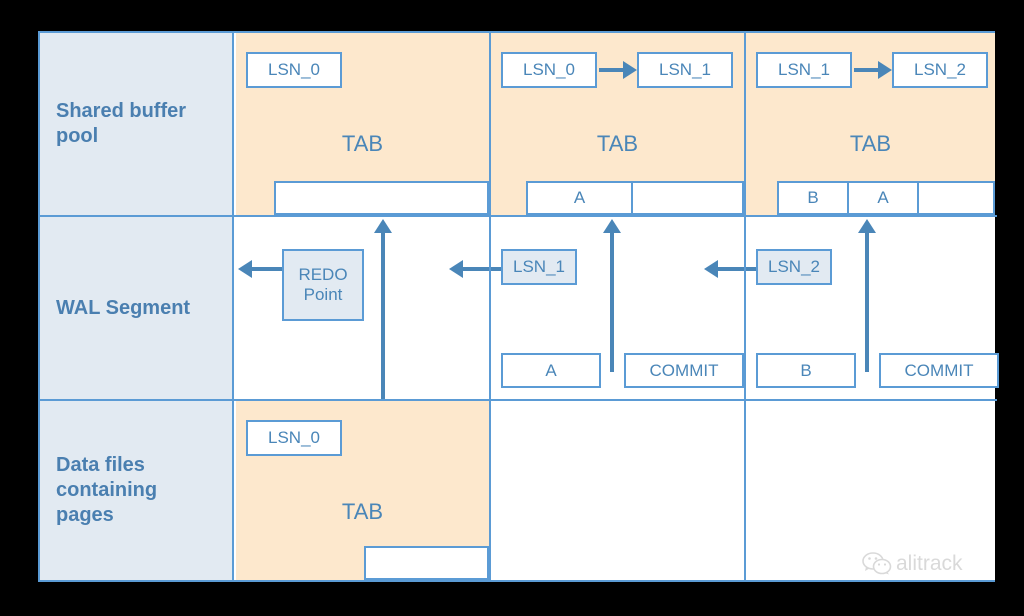 The image size is (1024, 616). I want to click on buffer-lsn-box-col3-left: LSN_1, so click(804, 70).